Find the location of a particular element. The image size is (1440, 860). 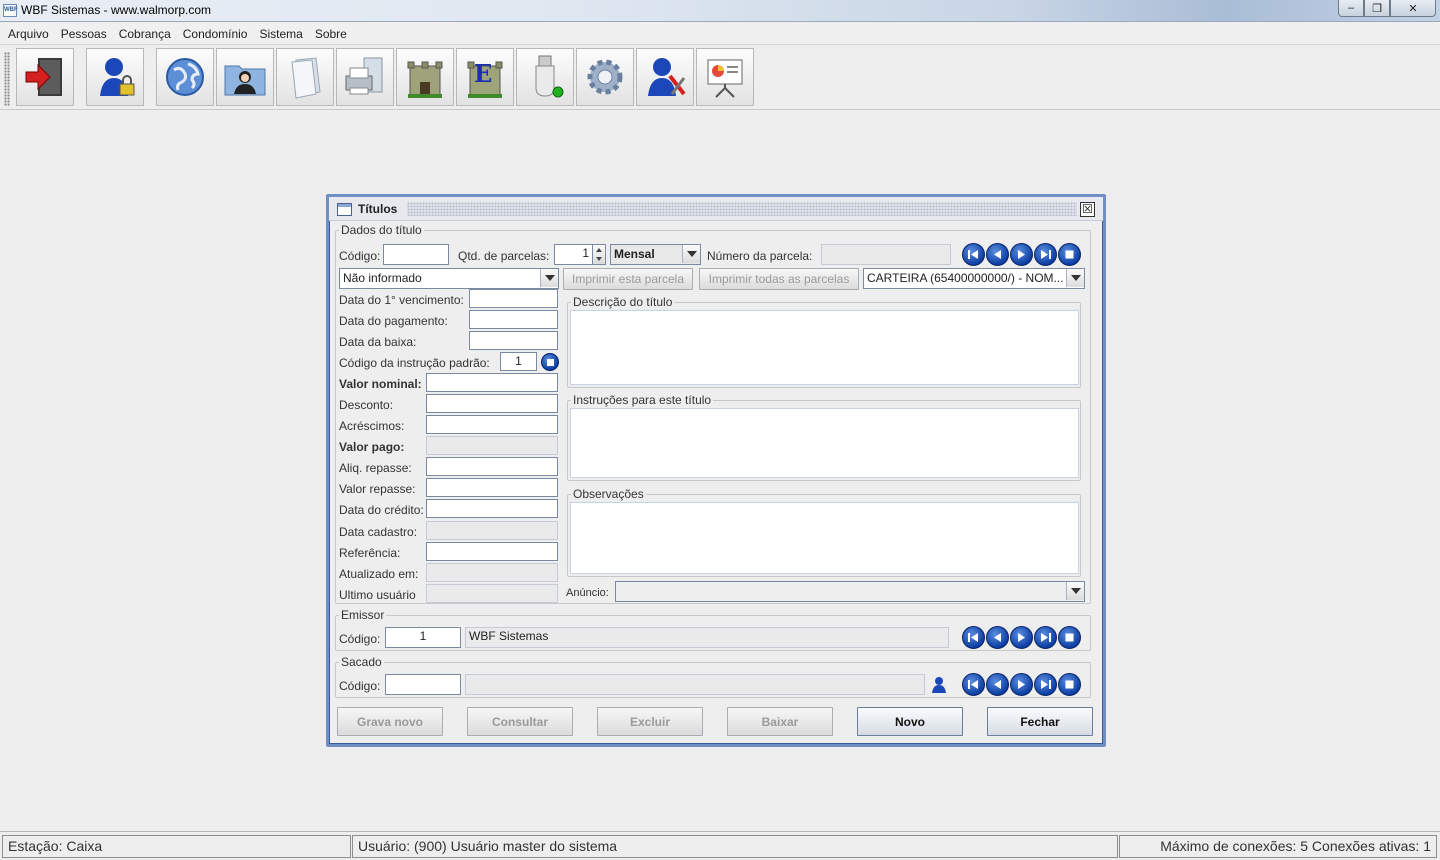

valor-nominal-input is located at coordinates (492, 382).